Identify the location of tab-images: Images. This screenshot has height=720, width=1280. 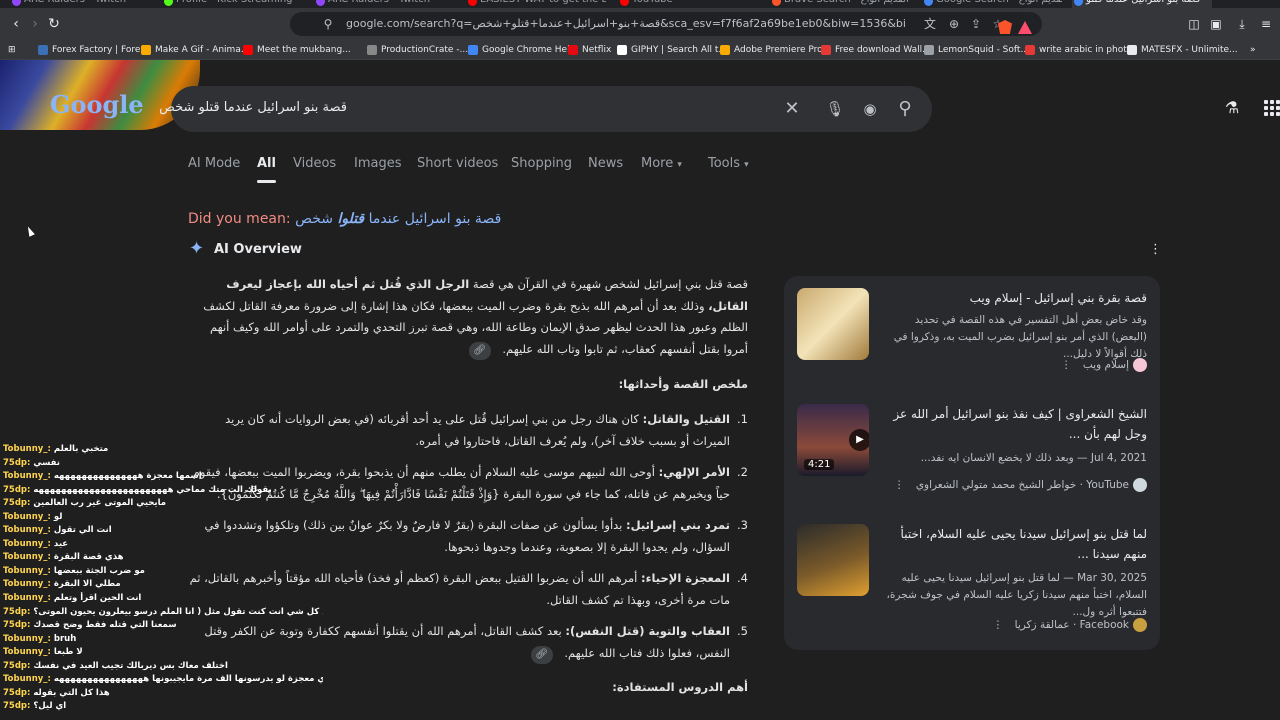
(378, 163).